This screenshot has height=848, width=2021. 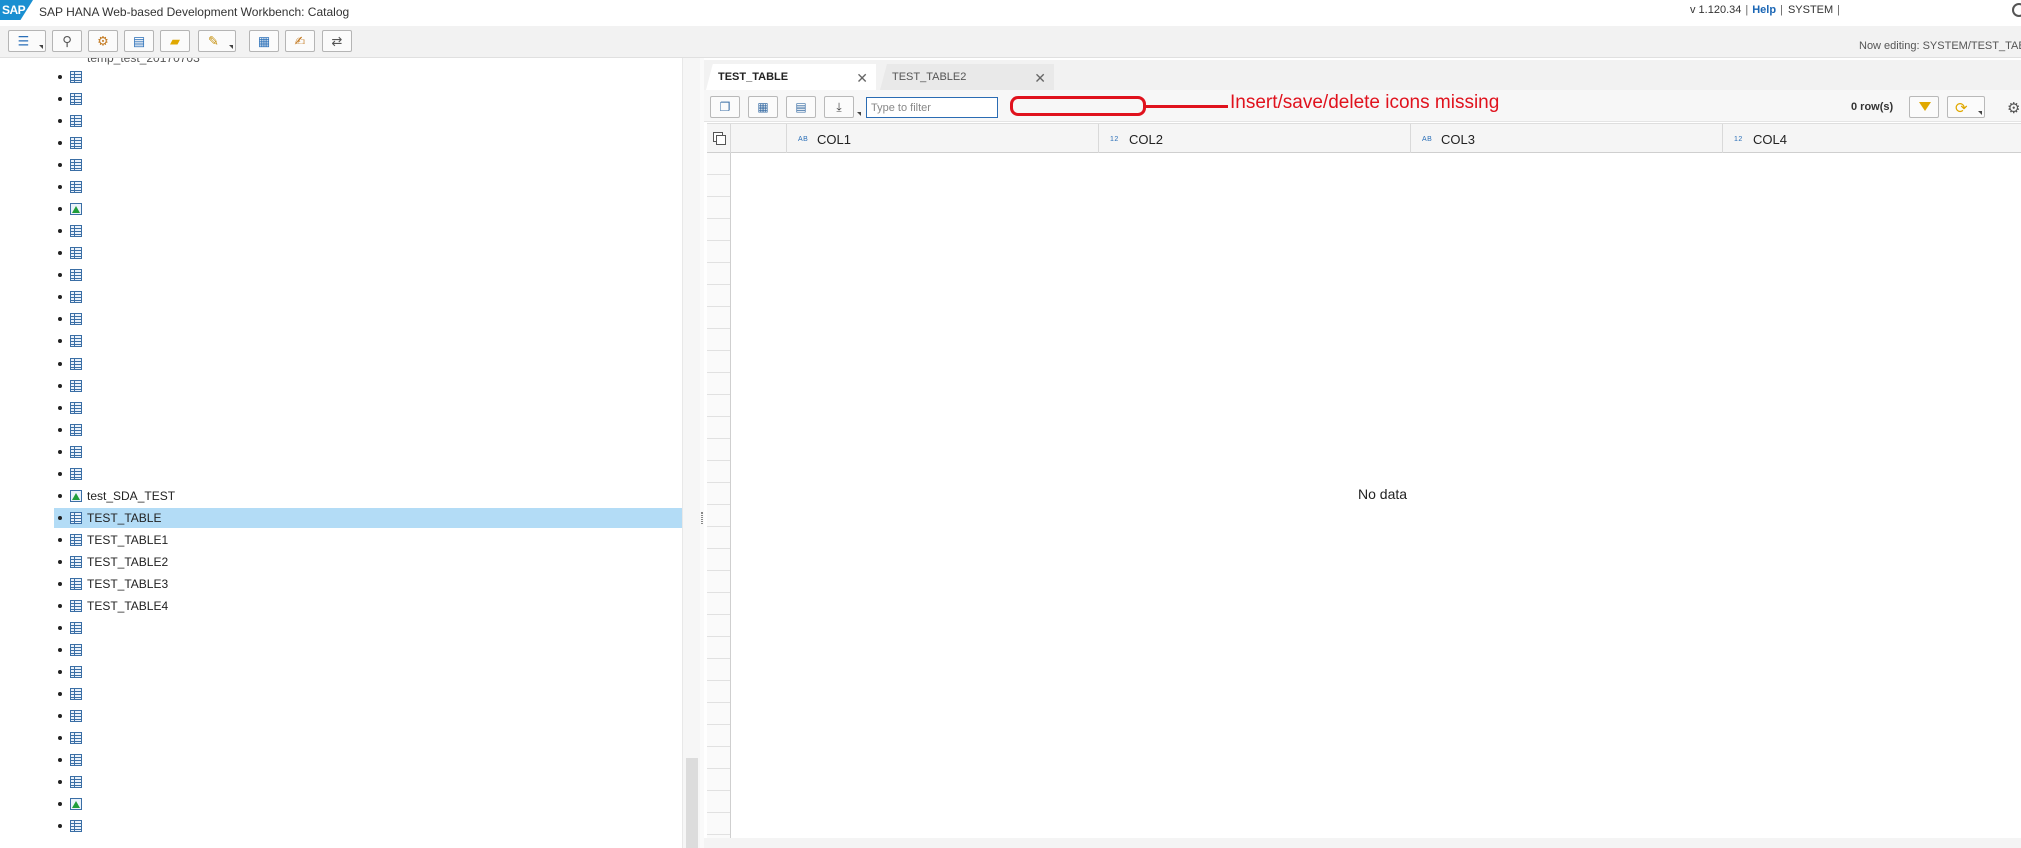 I want to click on column-header-col4: 12 COL4, so click(x=1872, y=138).